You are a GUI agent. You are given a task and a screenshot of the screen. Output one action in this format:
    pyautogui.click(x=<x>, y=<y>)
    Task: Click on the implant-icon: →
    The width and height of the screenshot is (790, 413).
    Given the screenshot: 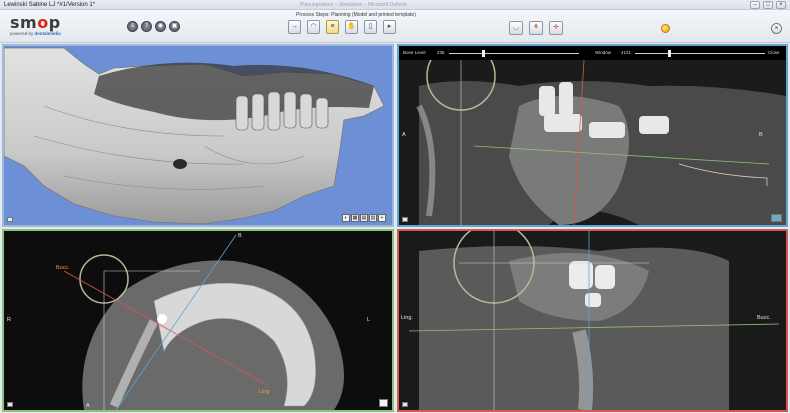 What is the action you would take?
    pyautogui.click(x=294, y=26)
    